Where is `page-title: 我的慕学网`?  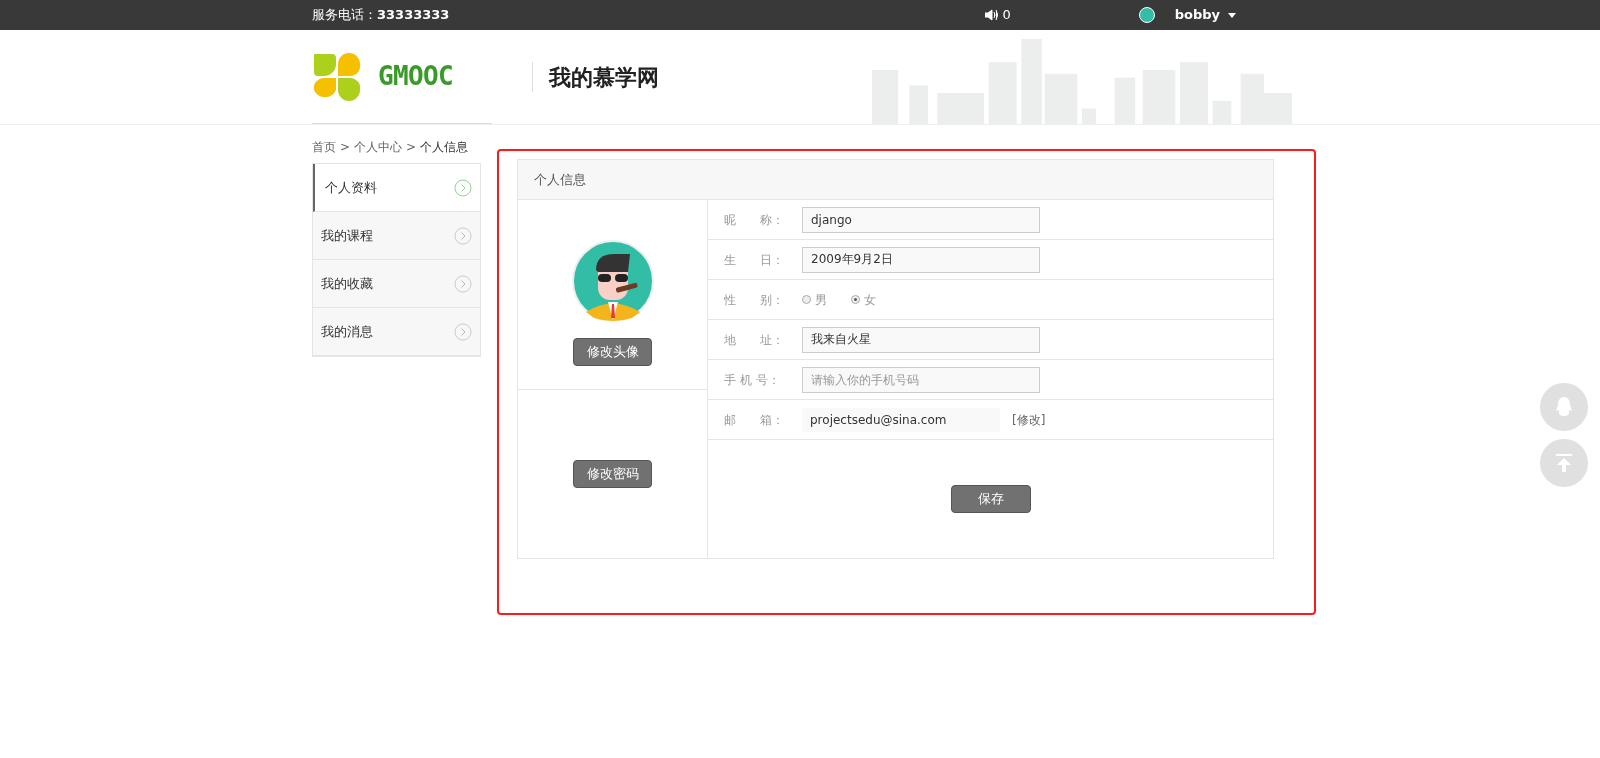 page-title: 我的慕学网 is located at coordinates (604, 77).